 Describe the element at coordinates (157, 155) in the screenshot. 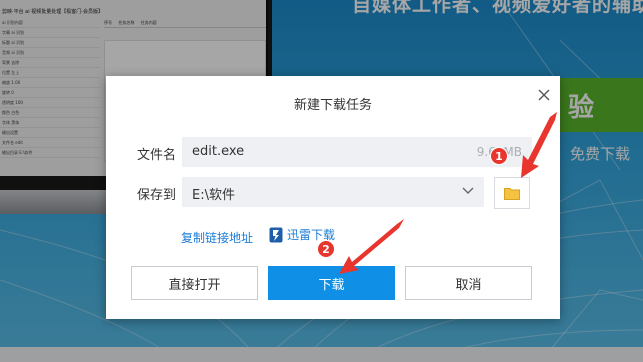

I see `filename-label: 文件名` at that location.